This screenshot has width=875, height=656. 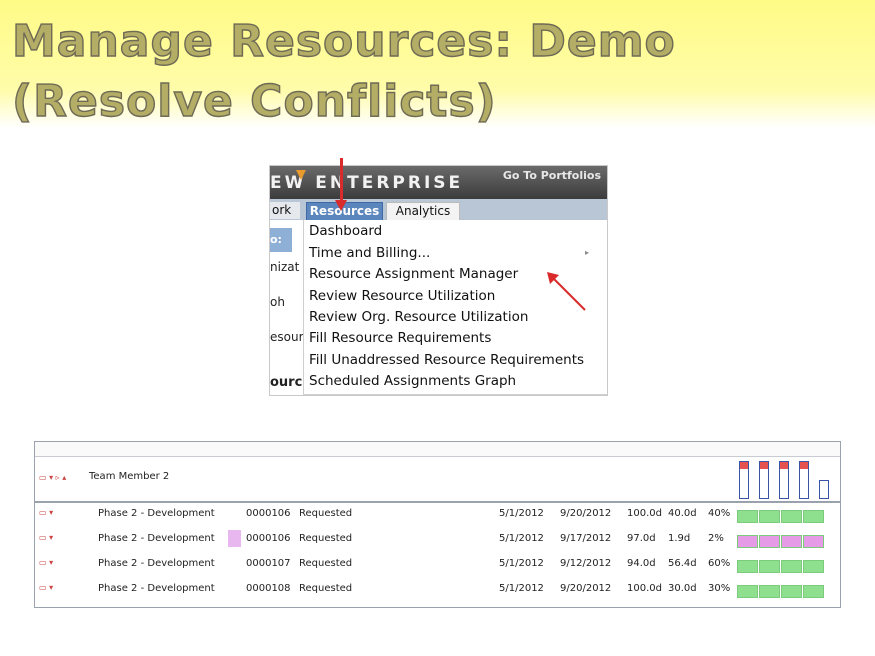 I want to click on actual-cell: 30.0d, so click(x=682, y=588).